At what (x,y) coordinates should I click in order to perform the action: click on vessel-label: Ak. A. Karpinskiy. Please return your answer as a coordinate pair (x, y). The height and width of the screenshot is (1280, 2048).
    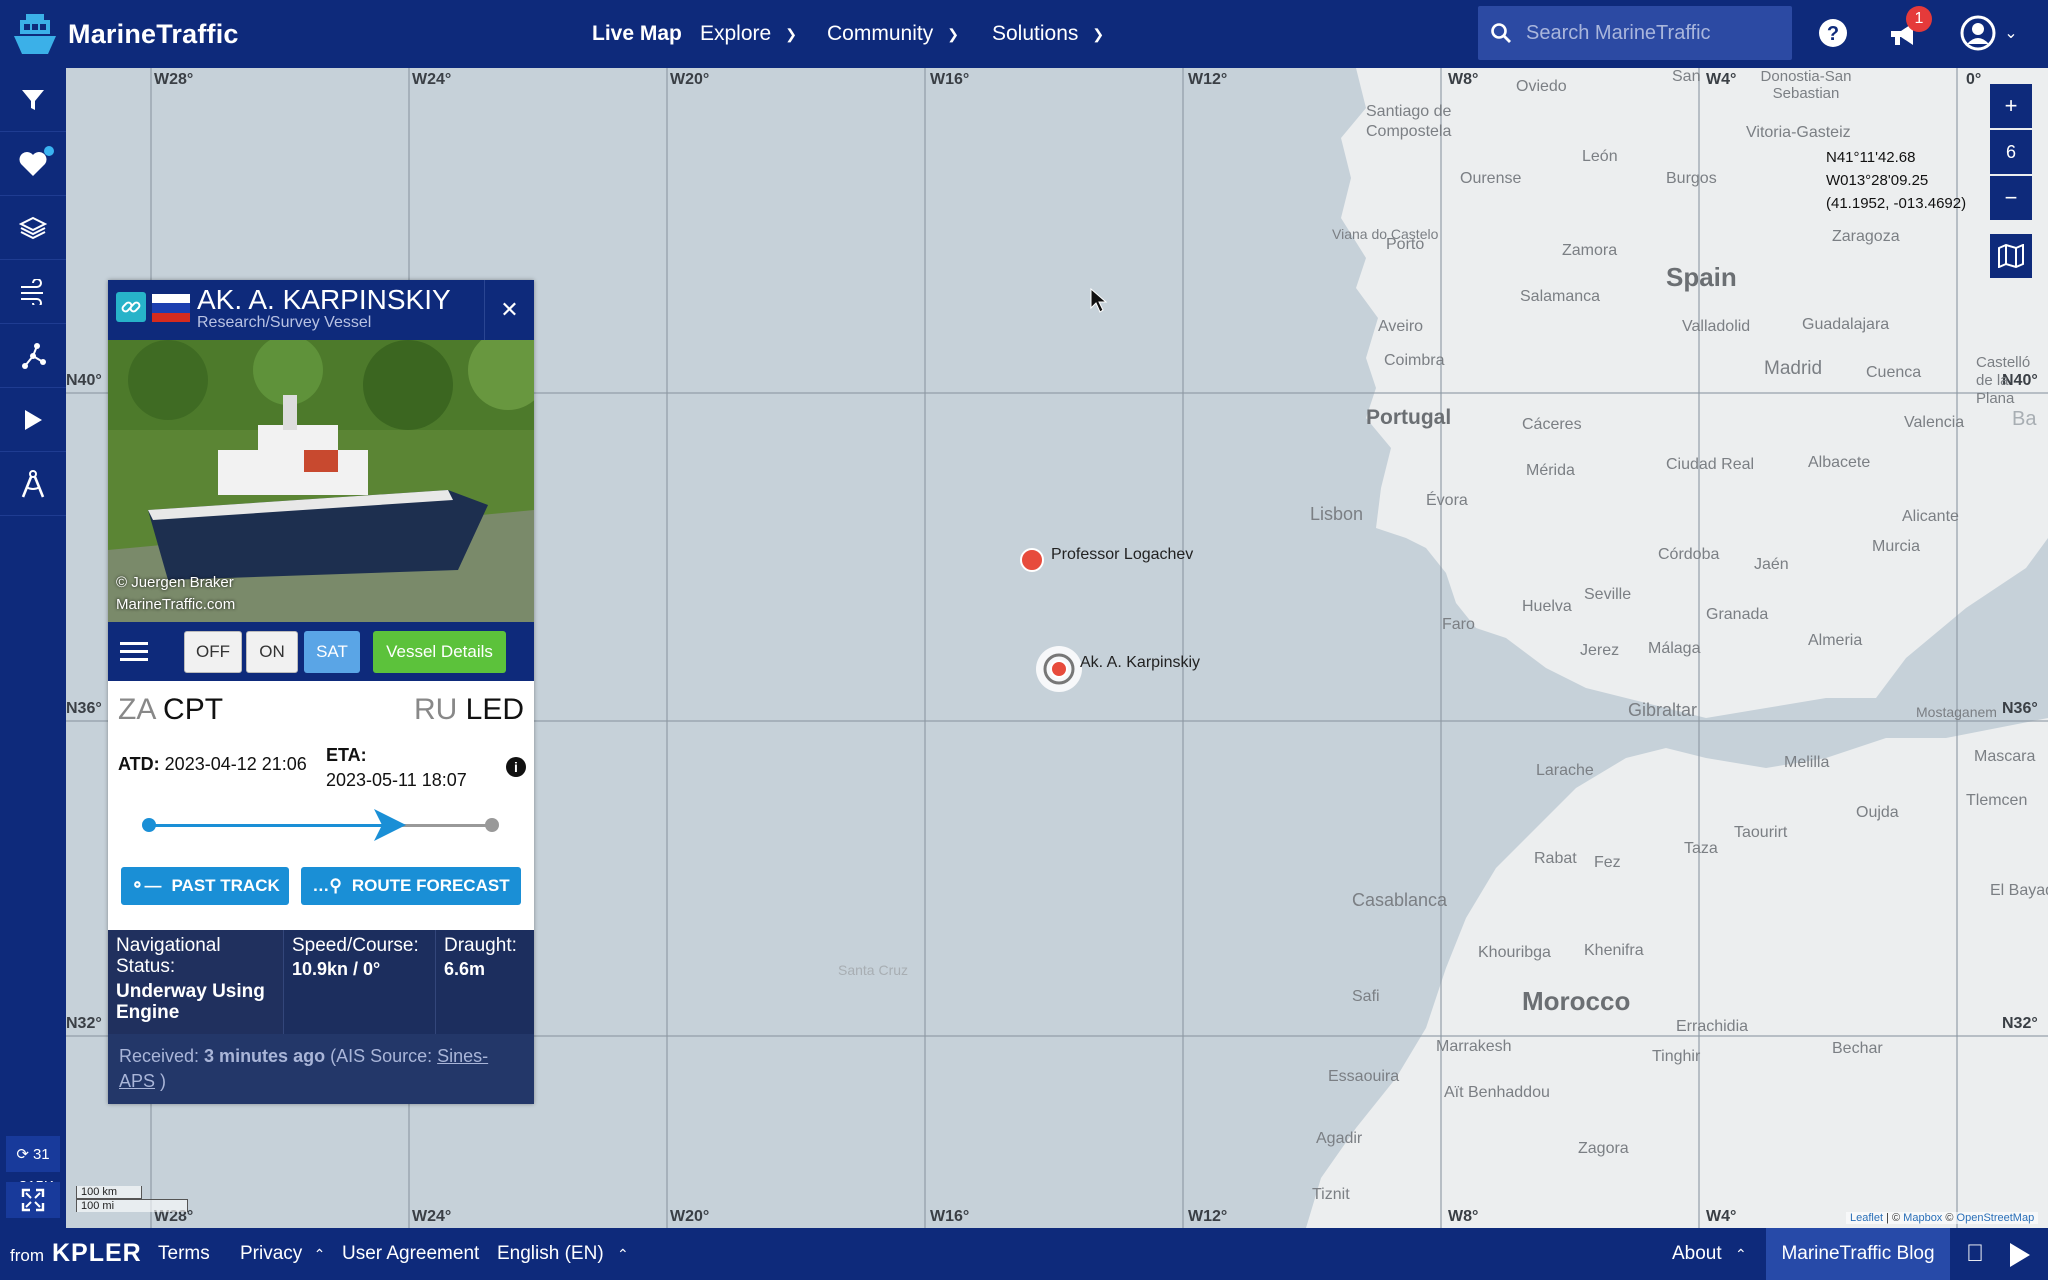
    Looking at the image, I should click on (1140, 663).